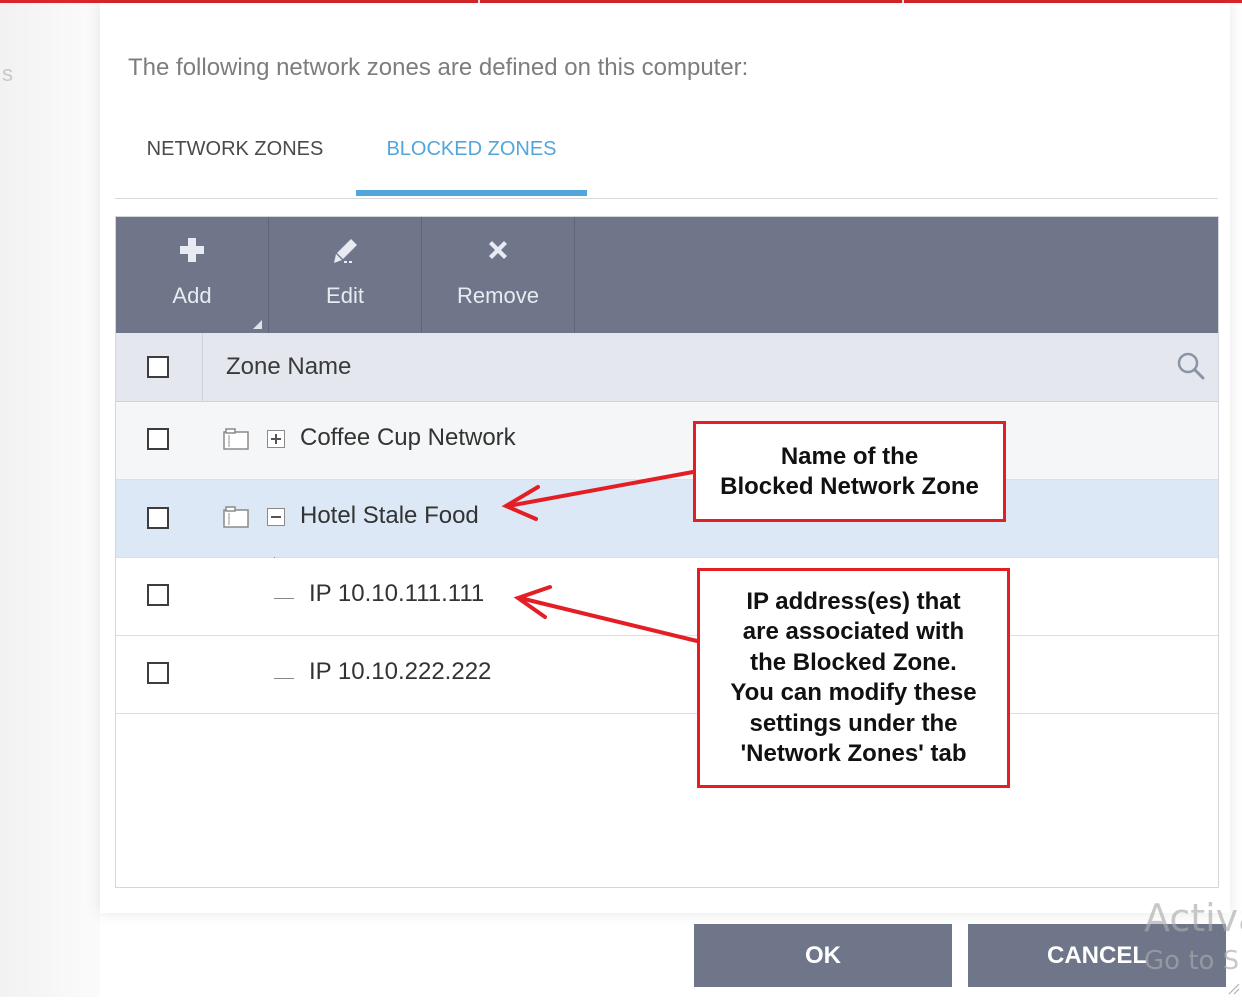 The image size is (1242, 1000). I want to click on pencil-icon, so click(345, 254).